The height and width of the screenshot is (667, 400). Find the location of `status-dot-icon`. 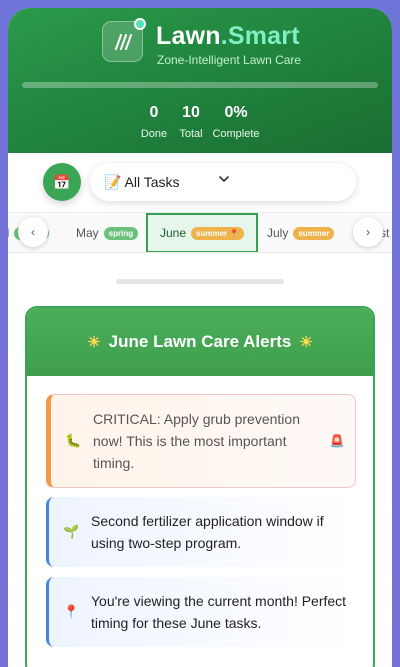

status-dot-icon is located at coordinates (140, 24).